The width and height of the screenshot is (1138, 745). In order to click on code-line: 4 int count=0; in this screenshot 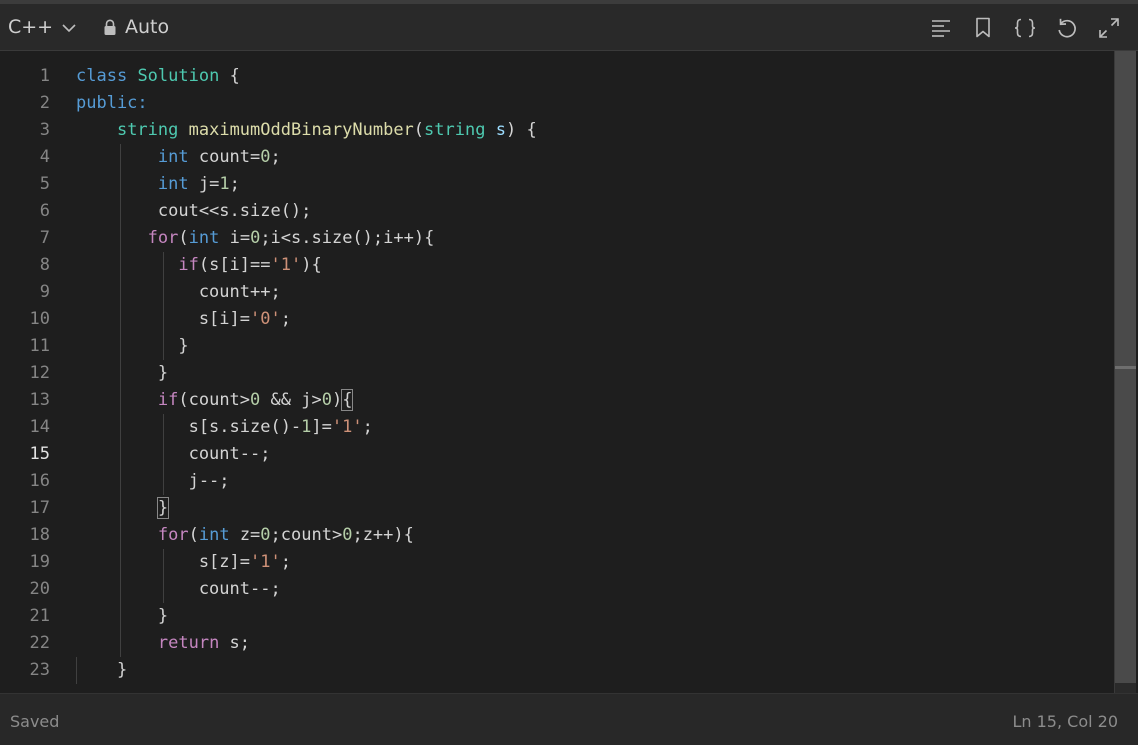, I will do `click(555, 157)`.